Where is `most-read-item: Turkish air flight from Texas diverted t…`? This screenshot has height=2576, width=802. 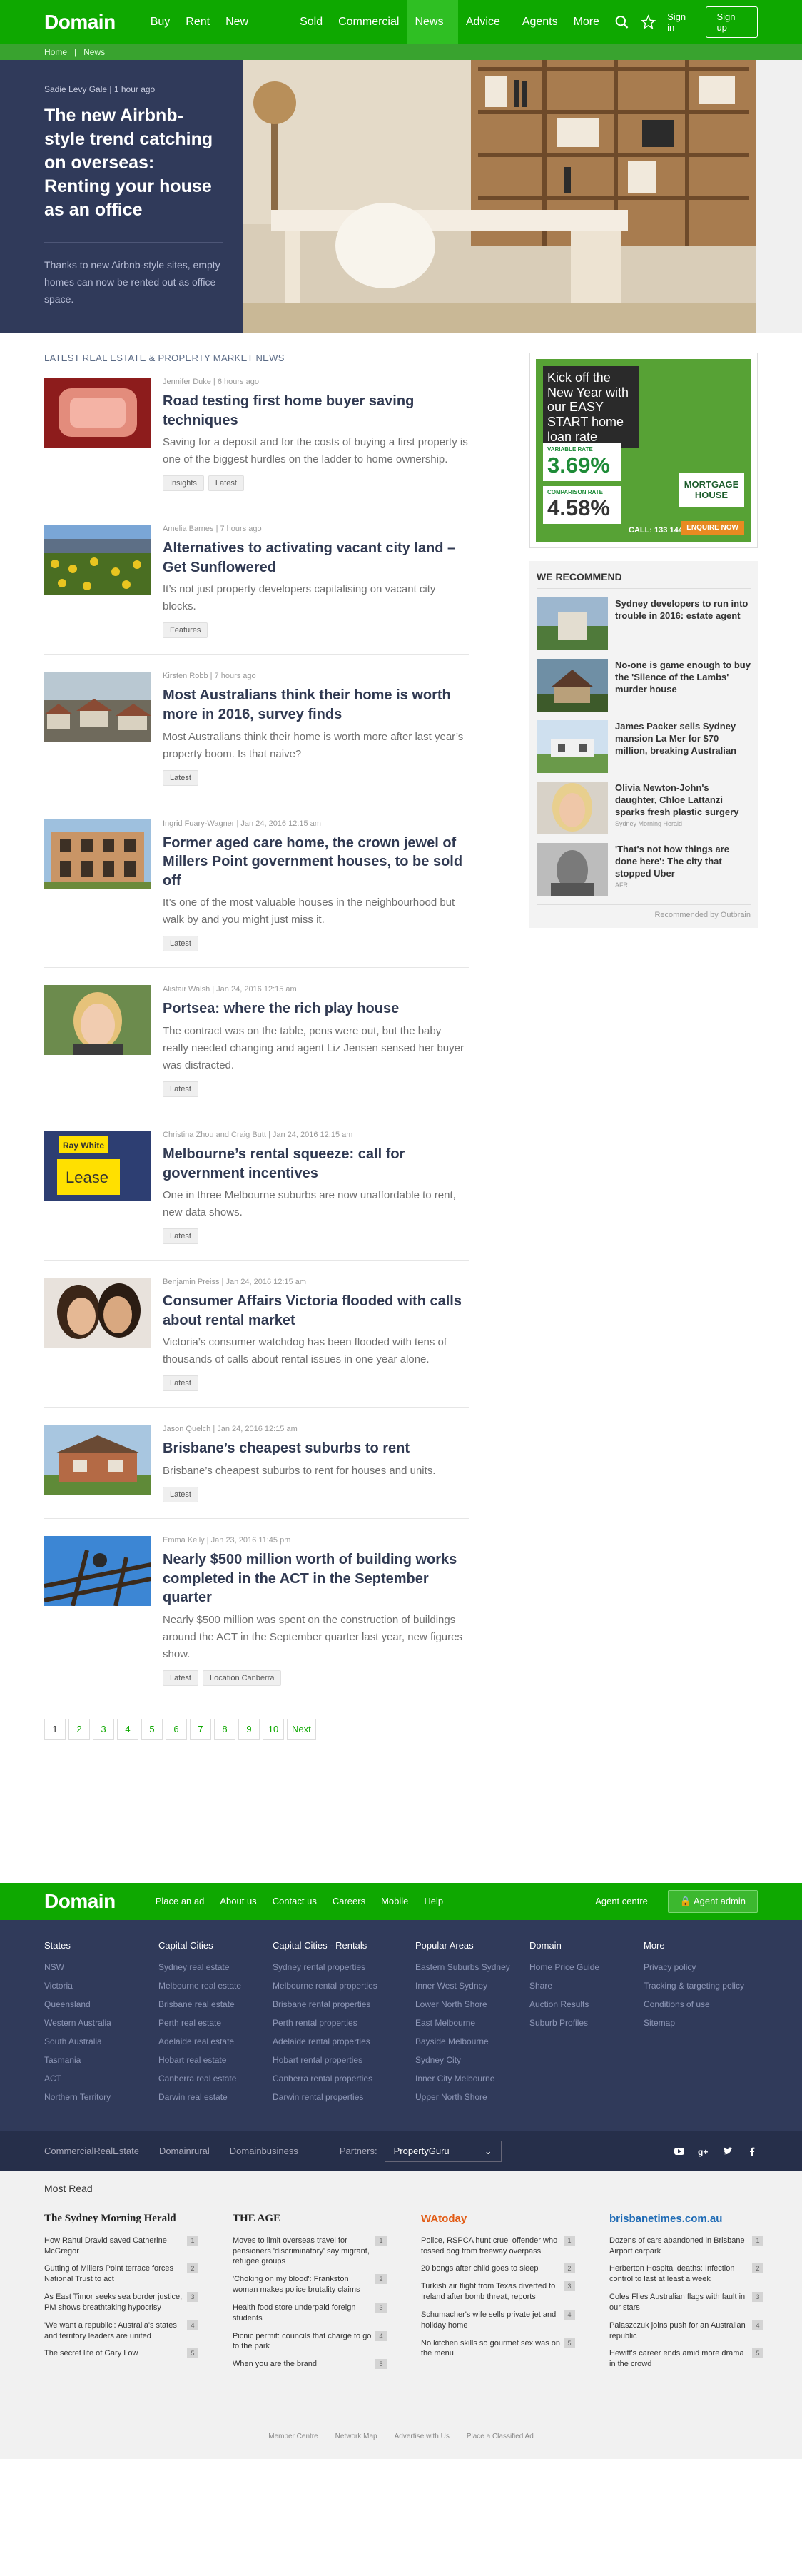 most-read-item: Turkish air flight from Texas diverted t… is located at coordinates (498, 2292).